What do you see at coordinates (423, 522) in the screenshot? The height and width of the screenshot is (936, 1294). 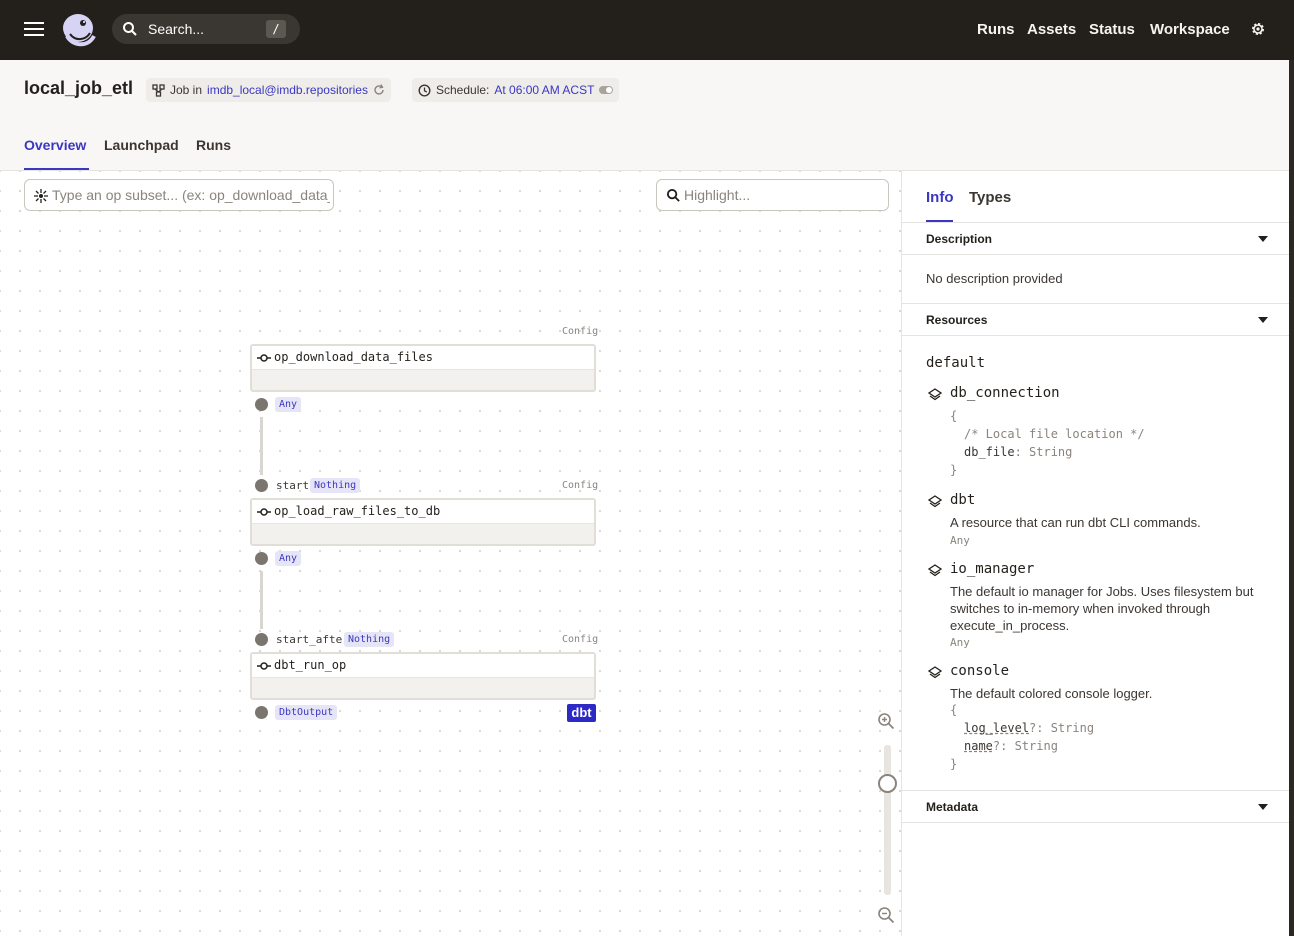 I see `op-node-load-raw: op_load_raw_files_to_db` at bounding box center [423, 522].